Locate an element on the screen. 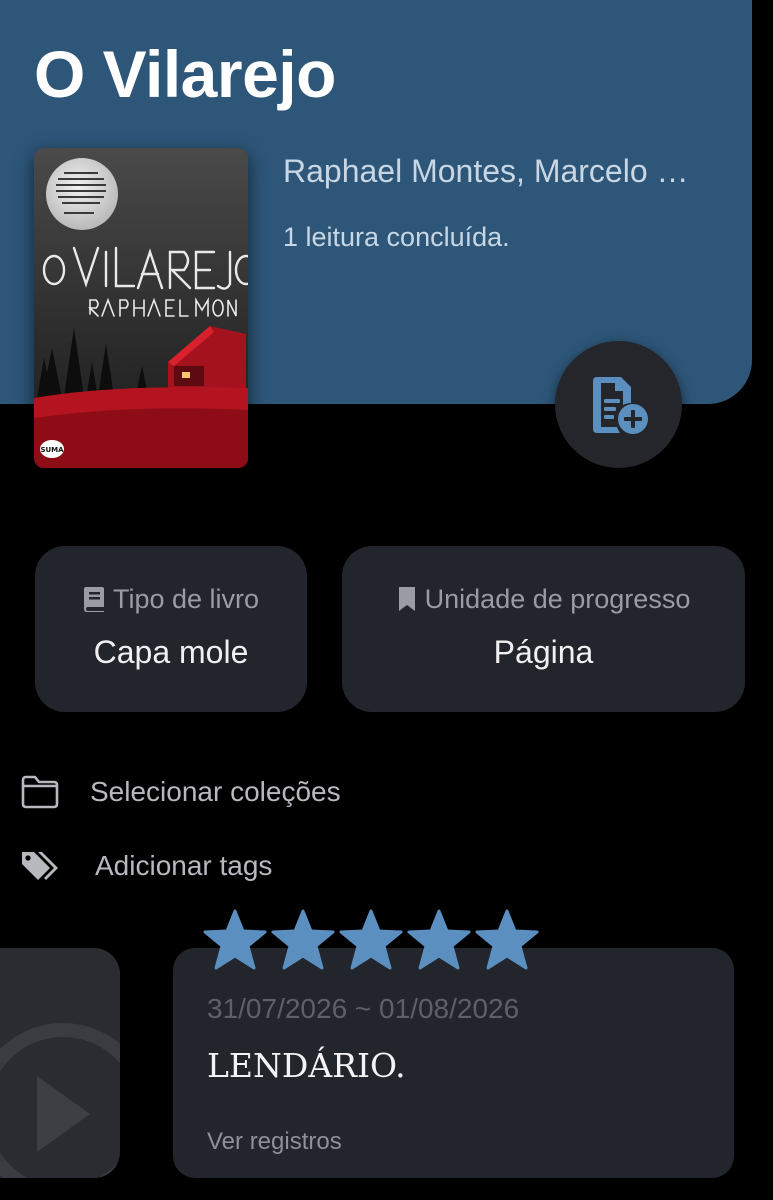 The image size is (773, 1200). read-count: 1 leitura concluída. is located at coordinates (396, 237).